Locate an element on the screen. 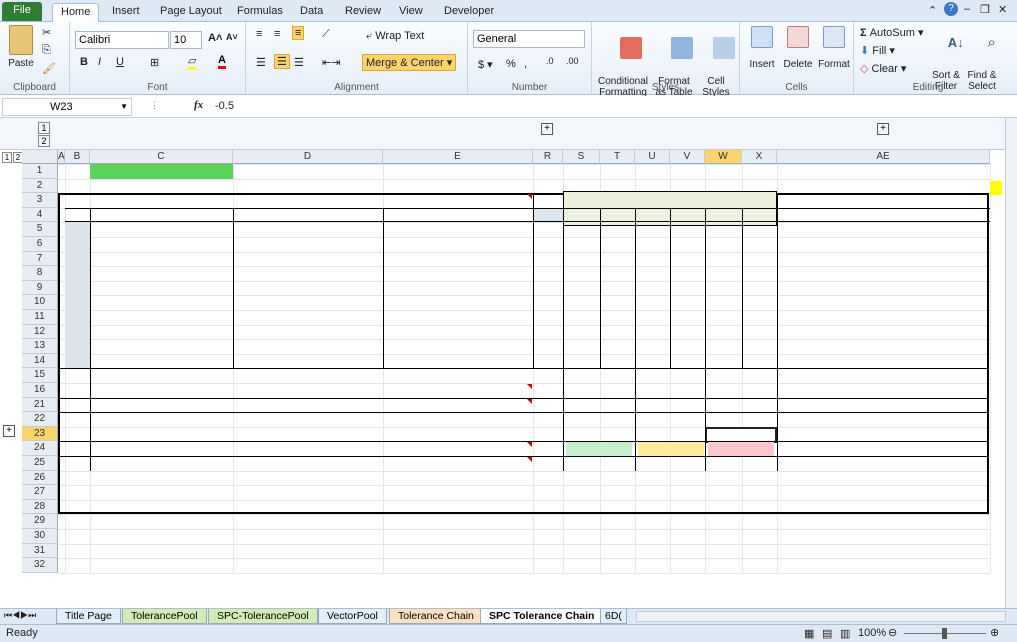 The image size is (1017, 642). row-header-5: 5 is located at coordinates (40, 229).